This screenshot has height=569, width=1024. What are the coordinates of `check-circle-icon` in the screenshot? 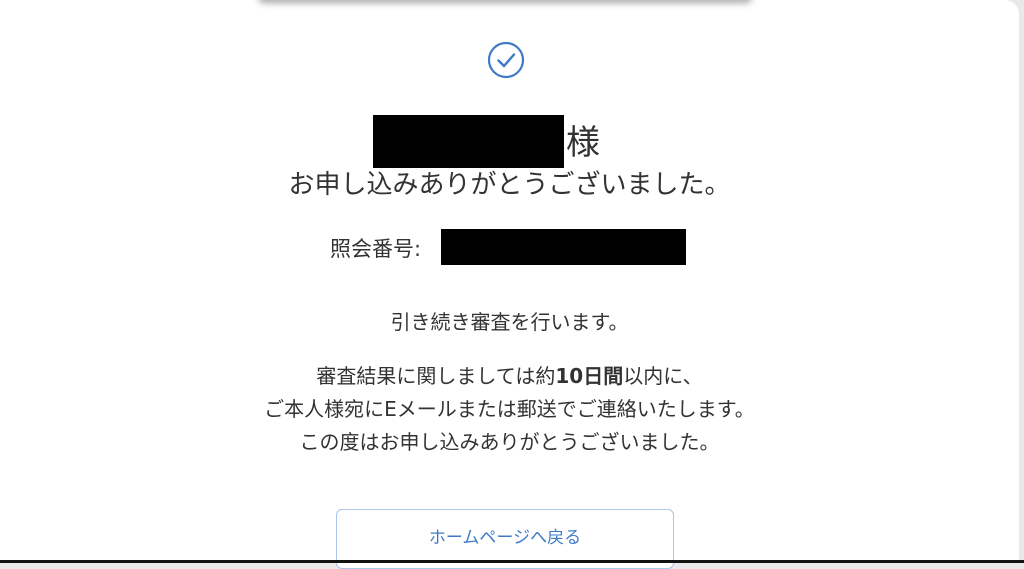 It's located at (506, 60).